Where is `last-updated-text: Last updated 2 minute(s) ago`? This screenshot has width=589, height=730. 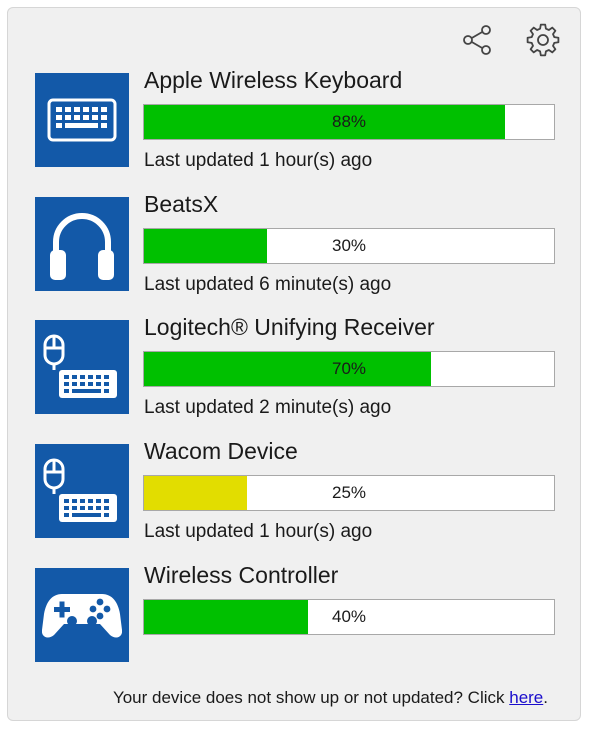
last-updated-text: Last updated 2 minute(s) ago is located at coordinates (268, 407).